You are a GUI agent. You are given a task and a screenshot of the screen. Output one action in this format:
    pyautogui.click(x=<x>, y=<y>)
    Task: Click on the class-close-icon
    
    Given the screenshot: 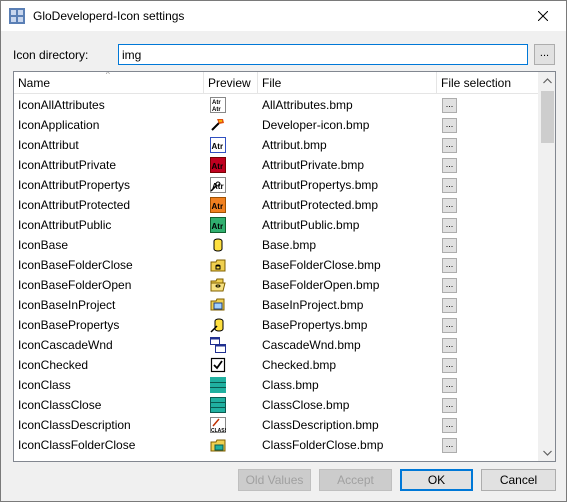 What is the action you would take?
    pyautogui.click(x=218, y=405)
    